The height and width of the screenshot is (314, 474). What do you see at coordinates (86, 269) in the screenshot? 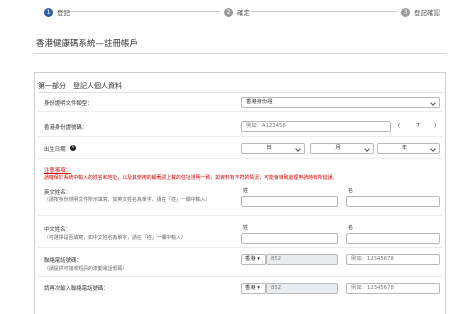
I see `phone-hint: （請提供可接收短訊的流動電話號碼）` at bounding box center [86, 269].